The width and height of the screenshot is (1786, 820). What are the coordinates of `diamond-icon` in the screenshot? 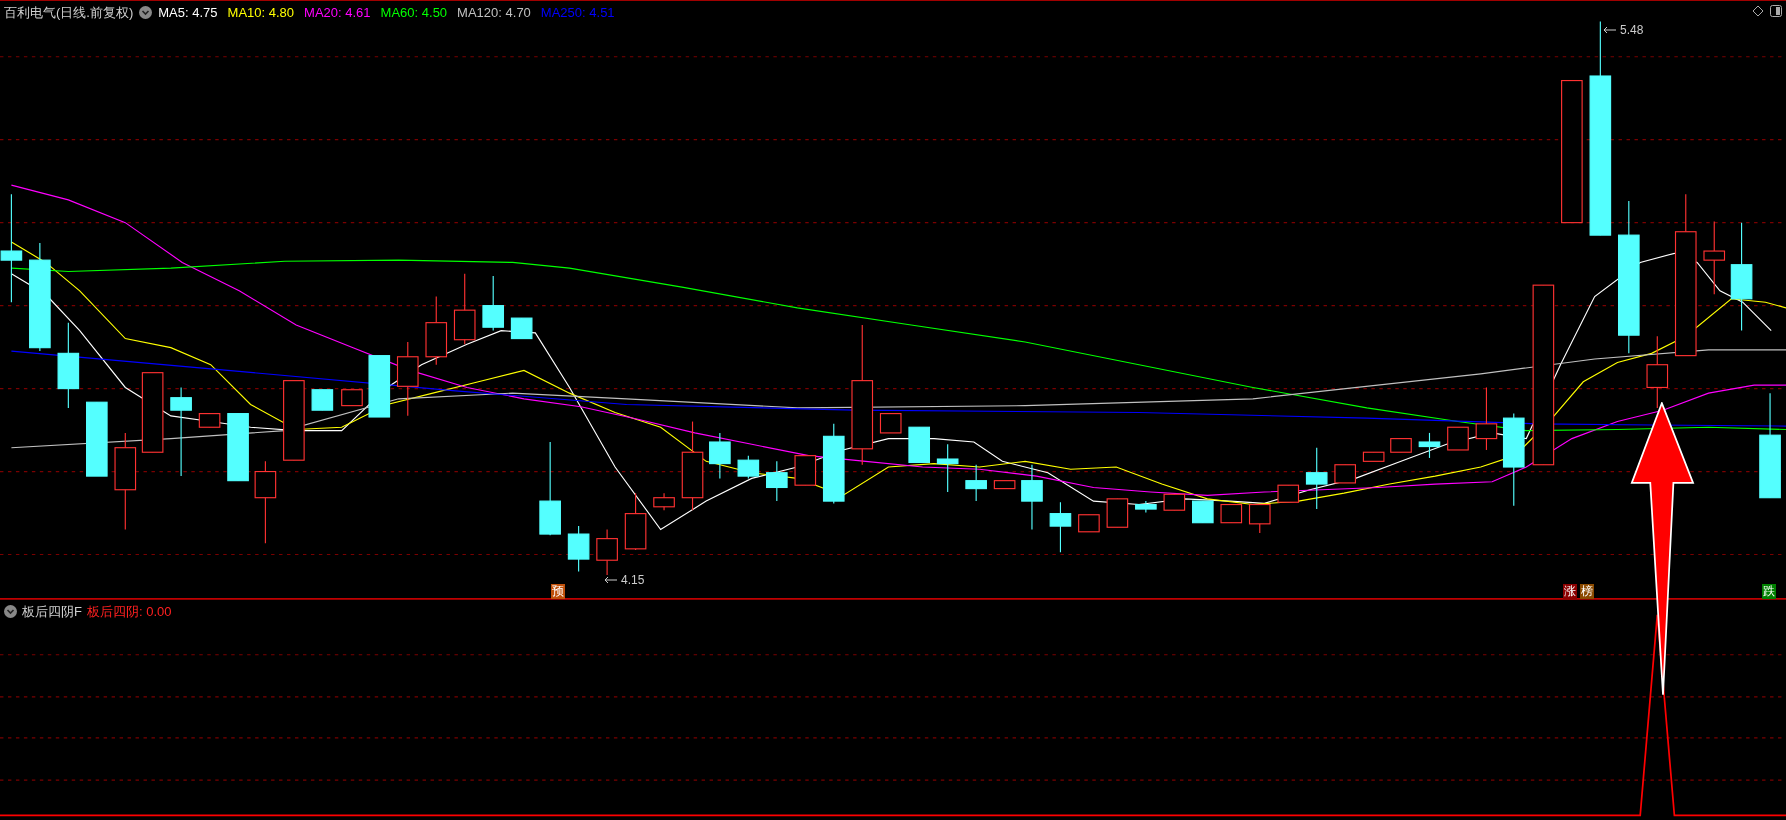 It's located at (1758, 11).